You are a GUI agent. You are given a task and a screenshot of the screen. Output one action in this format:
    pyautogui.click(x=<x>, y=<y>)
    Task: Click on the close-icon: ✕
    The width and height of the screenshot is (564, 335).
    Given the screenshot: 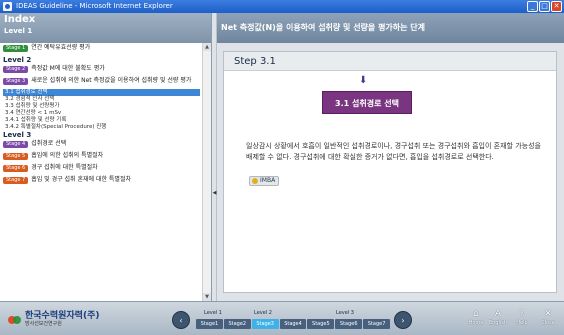 What is the action you would take?
    pyautogui.click(x=548, y=314)
    